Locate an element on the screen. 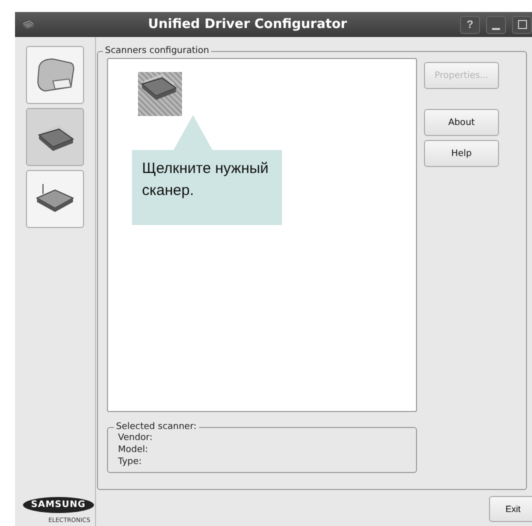  maximize-button is located at coordinates (522, 25).